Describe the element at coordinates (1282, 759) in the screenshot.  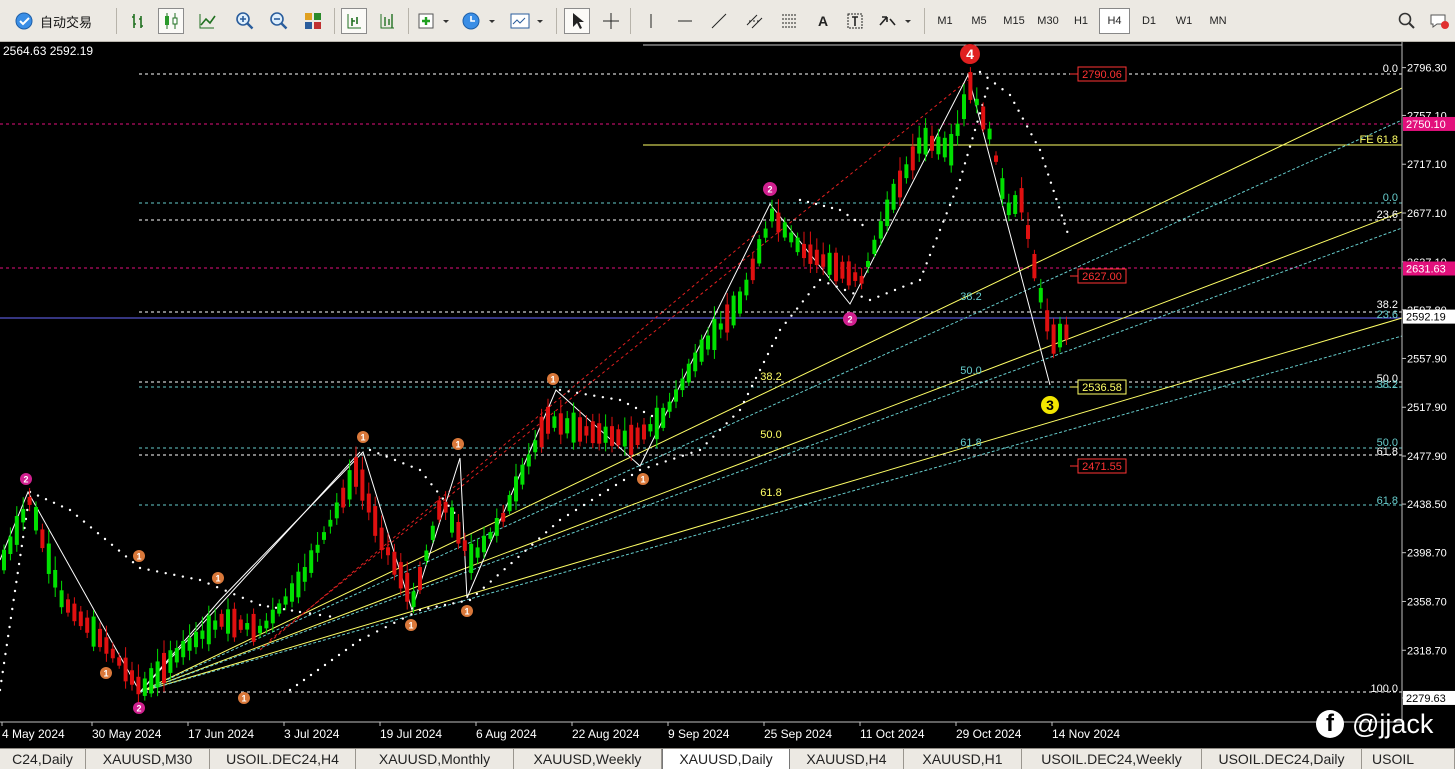
I see `tab-usoil-dec24-daily-2: USOIL.DEC24,Daily` at that location.